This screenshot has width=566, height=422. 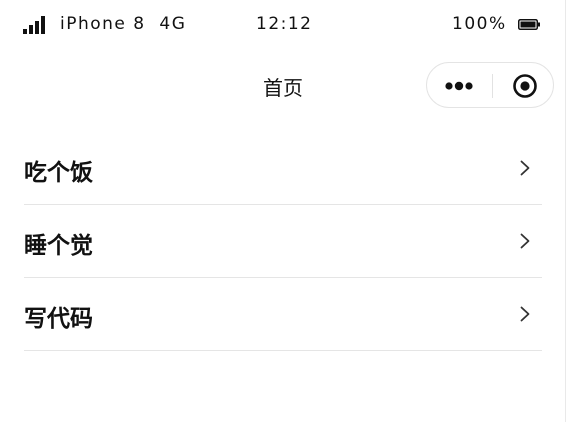 I want to click on battery-percent: 100%, so click(x=479, y=24).